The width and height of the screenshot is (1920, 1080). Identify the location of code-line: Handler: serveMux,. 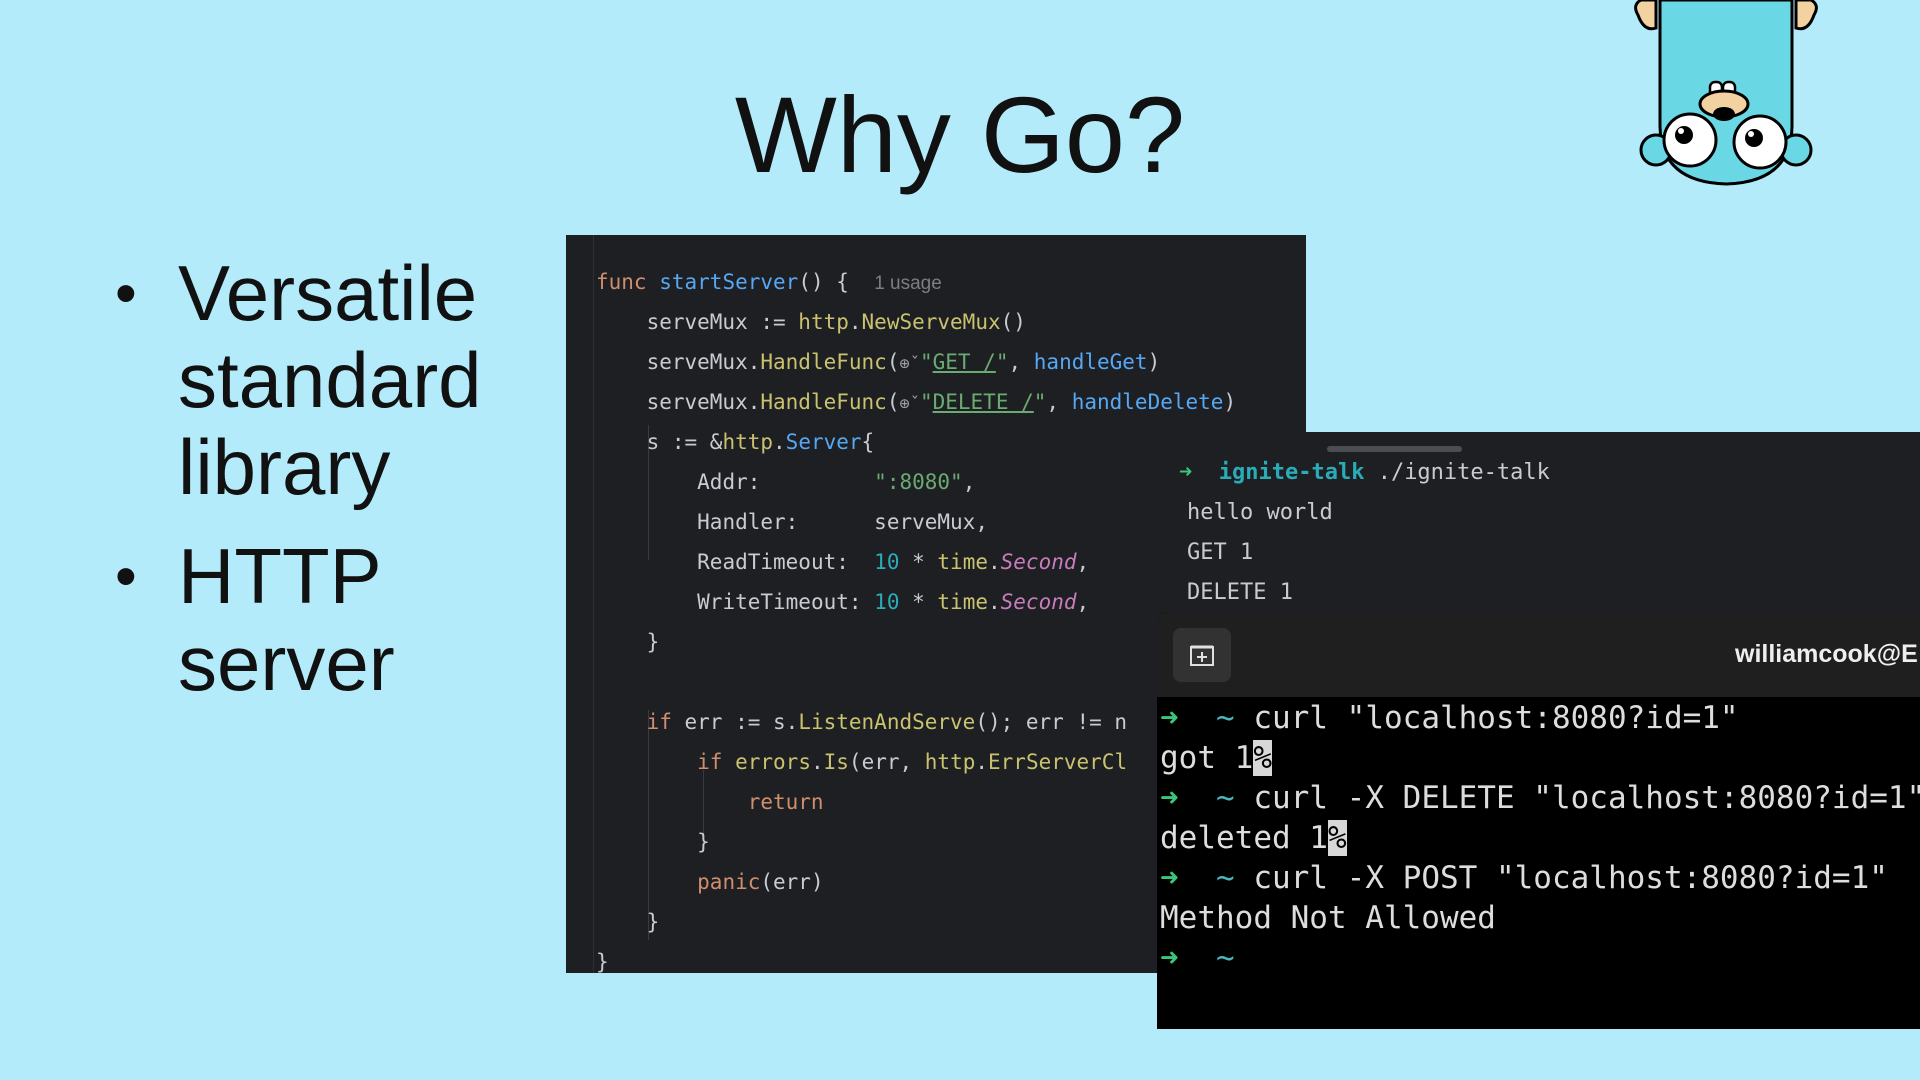
(842, 522).